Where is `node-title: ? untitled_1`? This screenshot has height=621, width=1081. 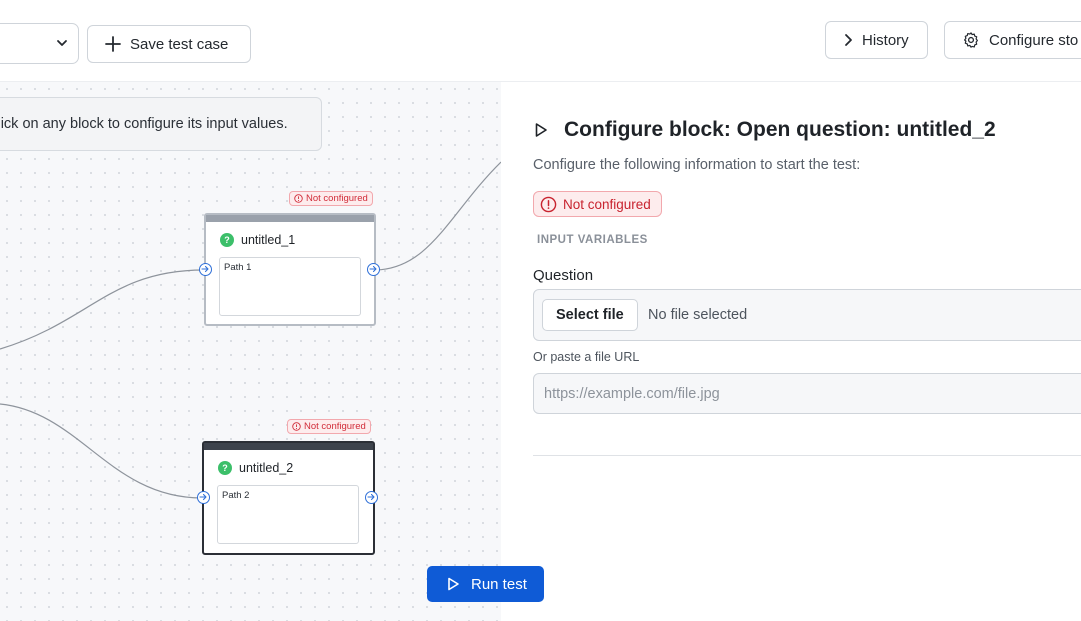
node-title: ? untitled_1 is located at coordinates (257, 240).